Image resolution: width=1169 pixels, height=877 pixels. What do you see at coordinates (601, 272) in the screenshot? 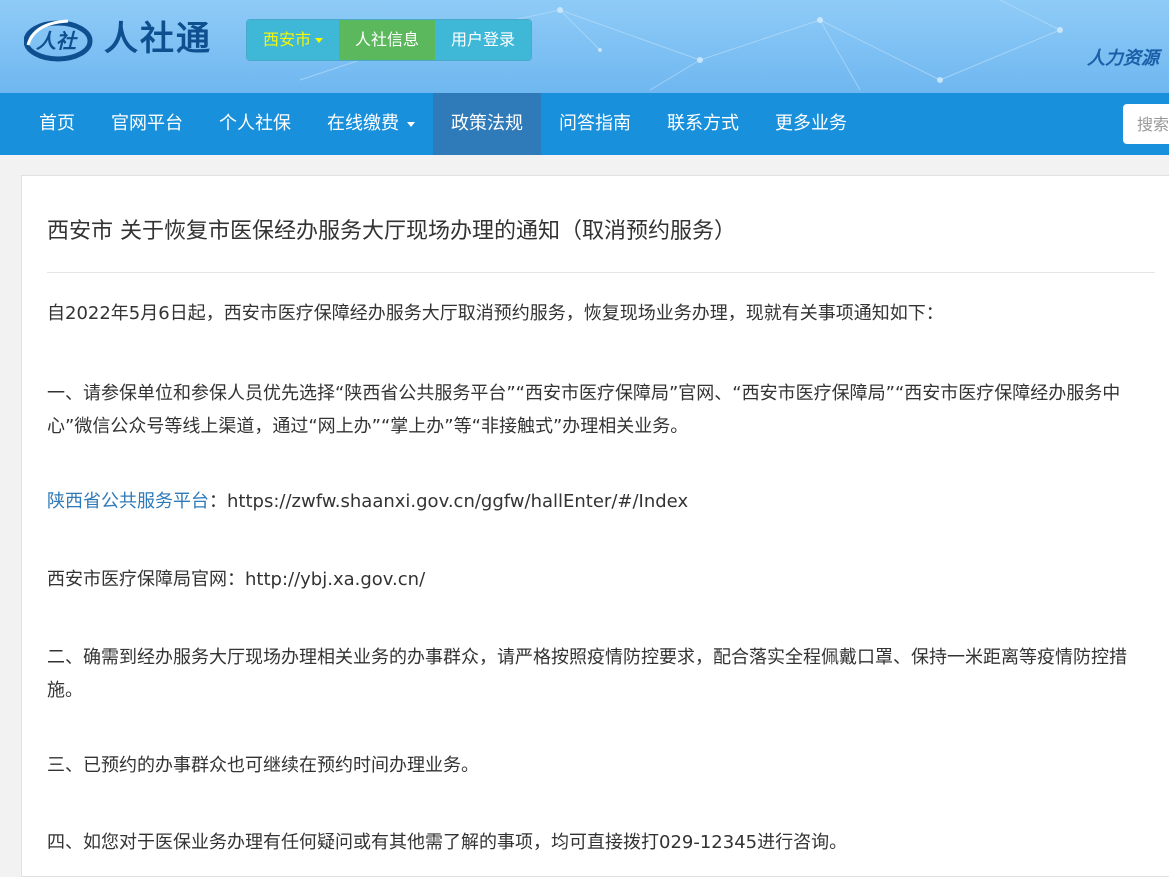
I see `title-divider` at bounding box center [601, 272].